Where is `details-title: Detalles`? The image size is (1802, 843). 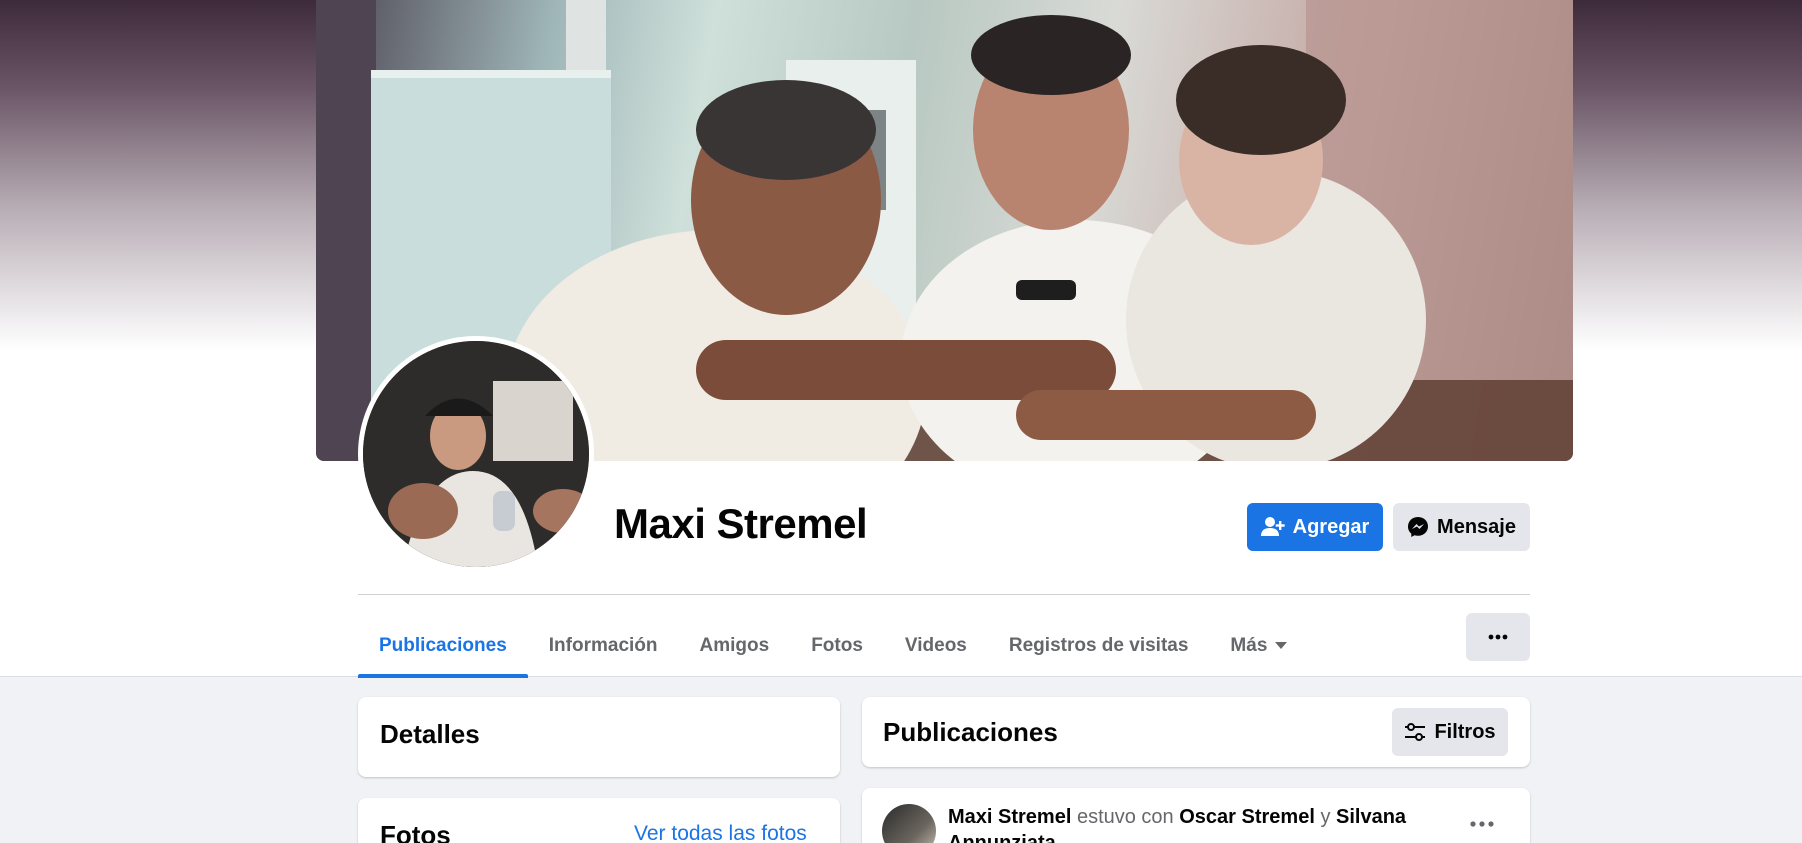
details-title: Detalles is located at coordinates (430, 734).